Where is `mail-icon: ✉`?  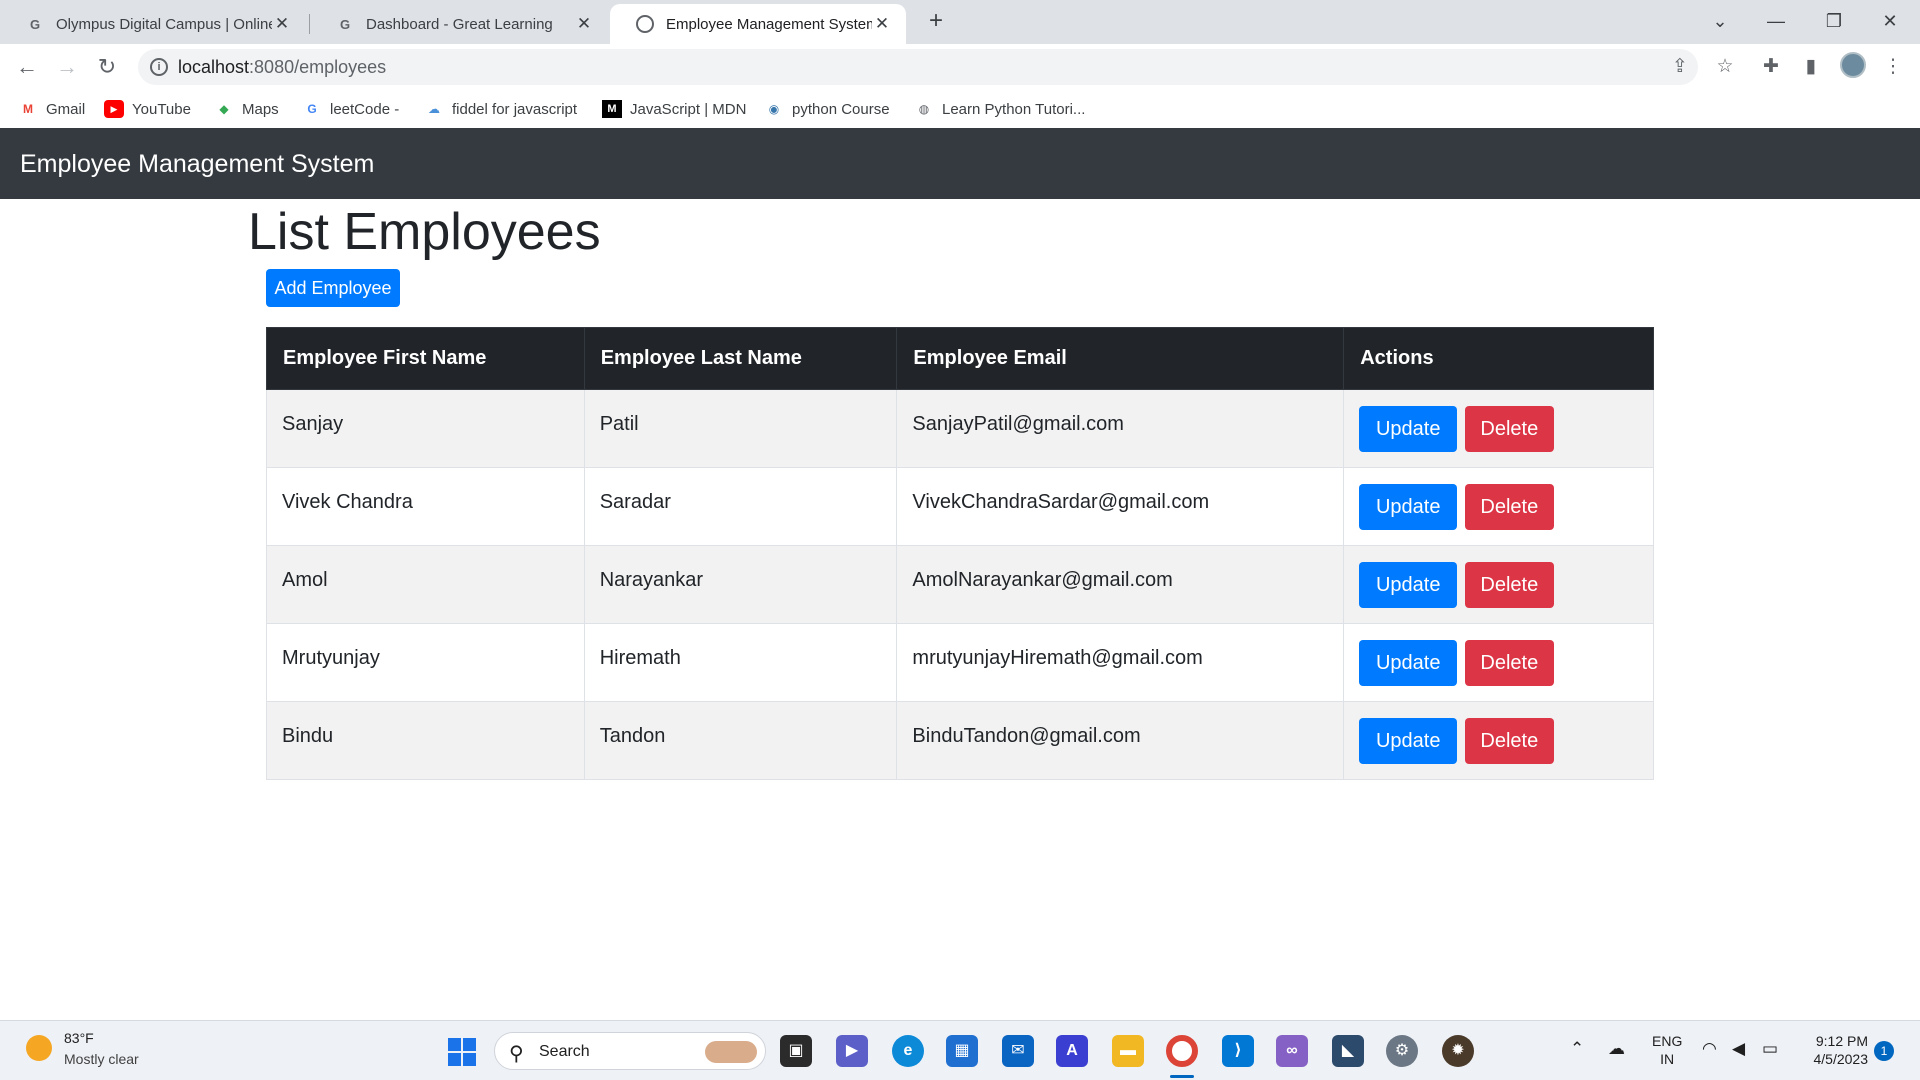 mail-icon: ✉ is located at coordinates (1018, 1051).